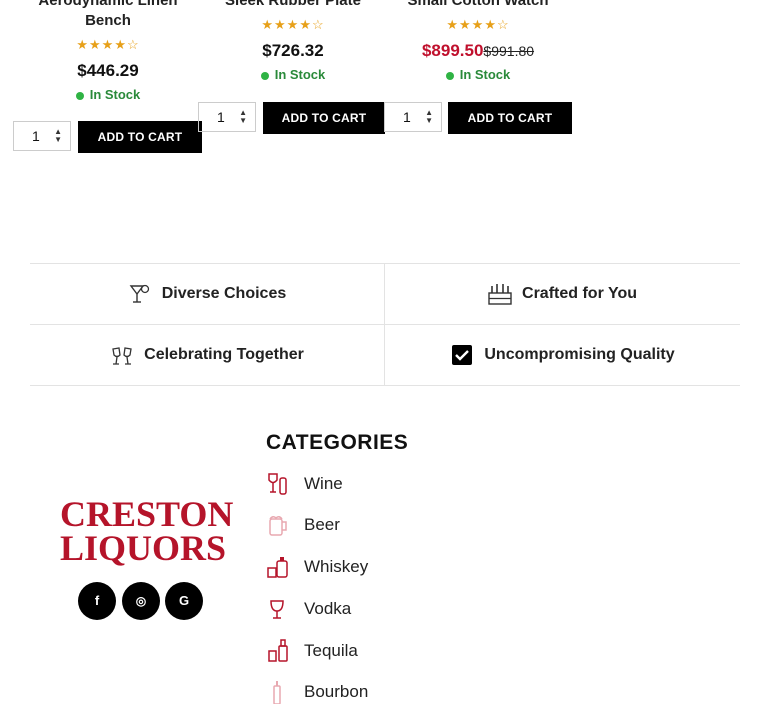 This screenshot has width=770, height=707. I want to click on product-title: Small Cotton Watch, so click(478, 5).